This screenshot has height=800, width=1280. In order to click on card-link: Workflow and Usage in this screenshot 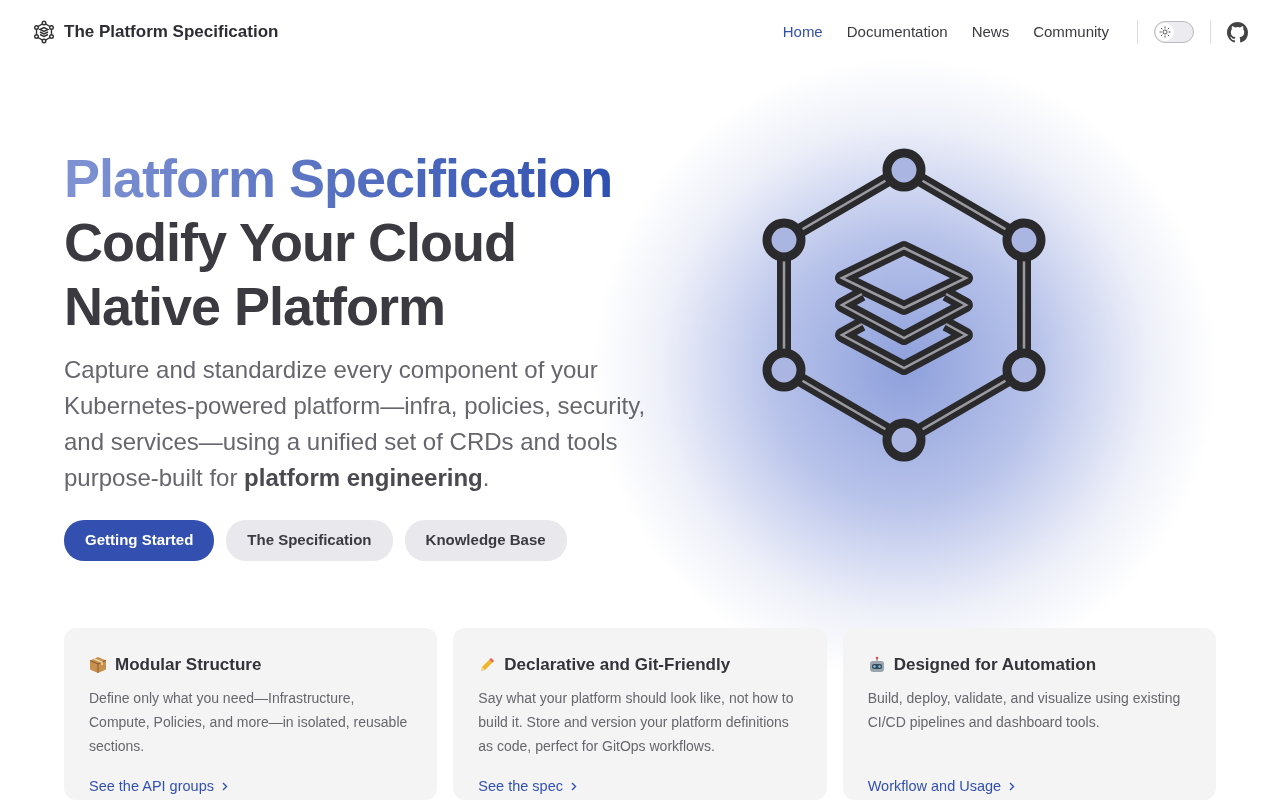, I will do `click(934, 786)`.